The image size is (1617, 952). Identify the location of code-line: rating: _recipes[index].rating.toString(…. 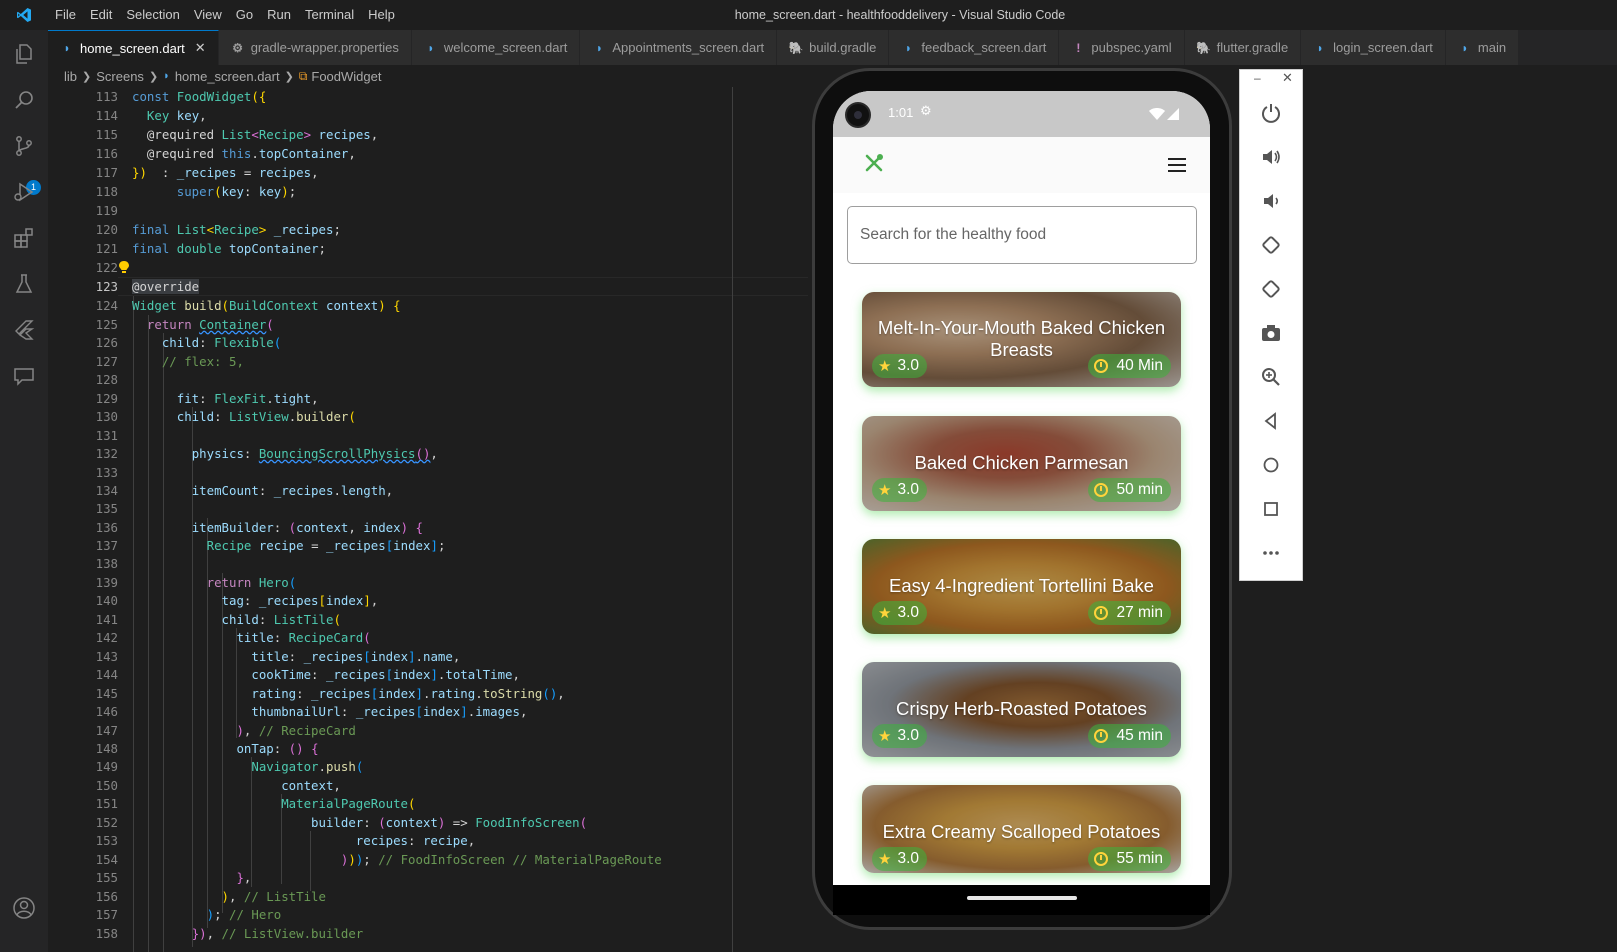
(408, 693).